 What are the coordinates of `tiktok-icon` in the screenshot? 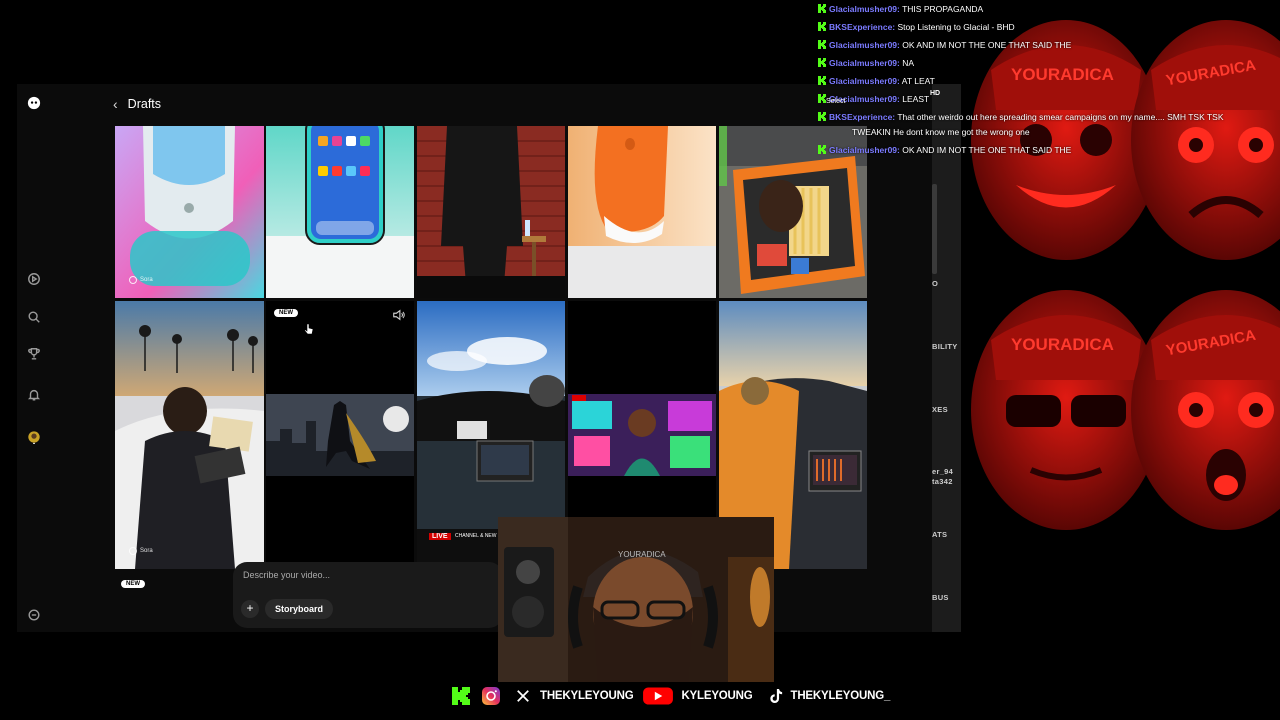 It's located at (776, 696).